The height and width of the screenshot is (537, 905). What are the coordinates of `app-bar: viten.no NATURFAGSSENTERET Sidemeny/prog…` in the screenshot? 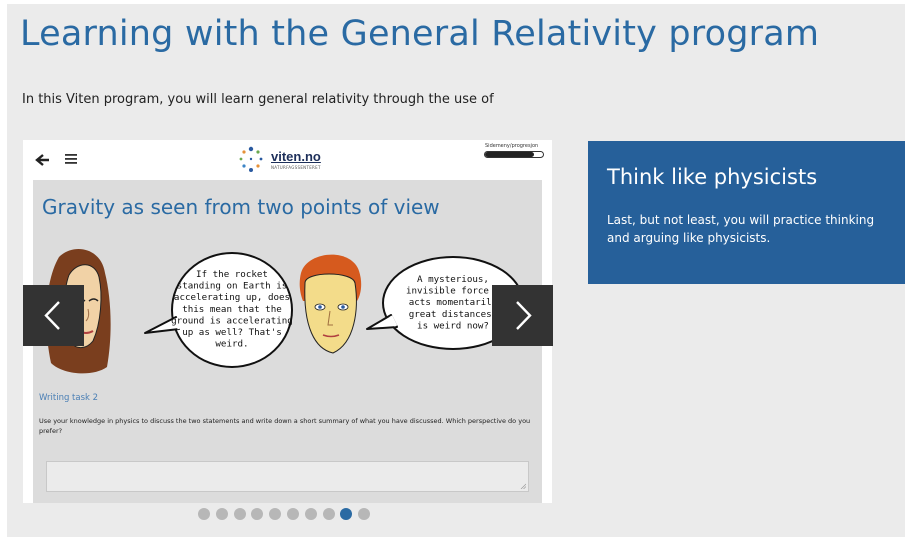 It's located at (287, 160).